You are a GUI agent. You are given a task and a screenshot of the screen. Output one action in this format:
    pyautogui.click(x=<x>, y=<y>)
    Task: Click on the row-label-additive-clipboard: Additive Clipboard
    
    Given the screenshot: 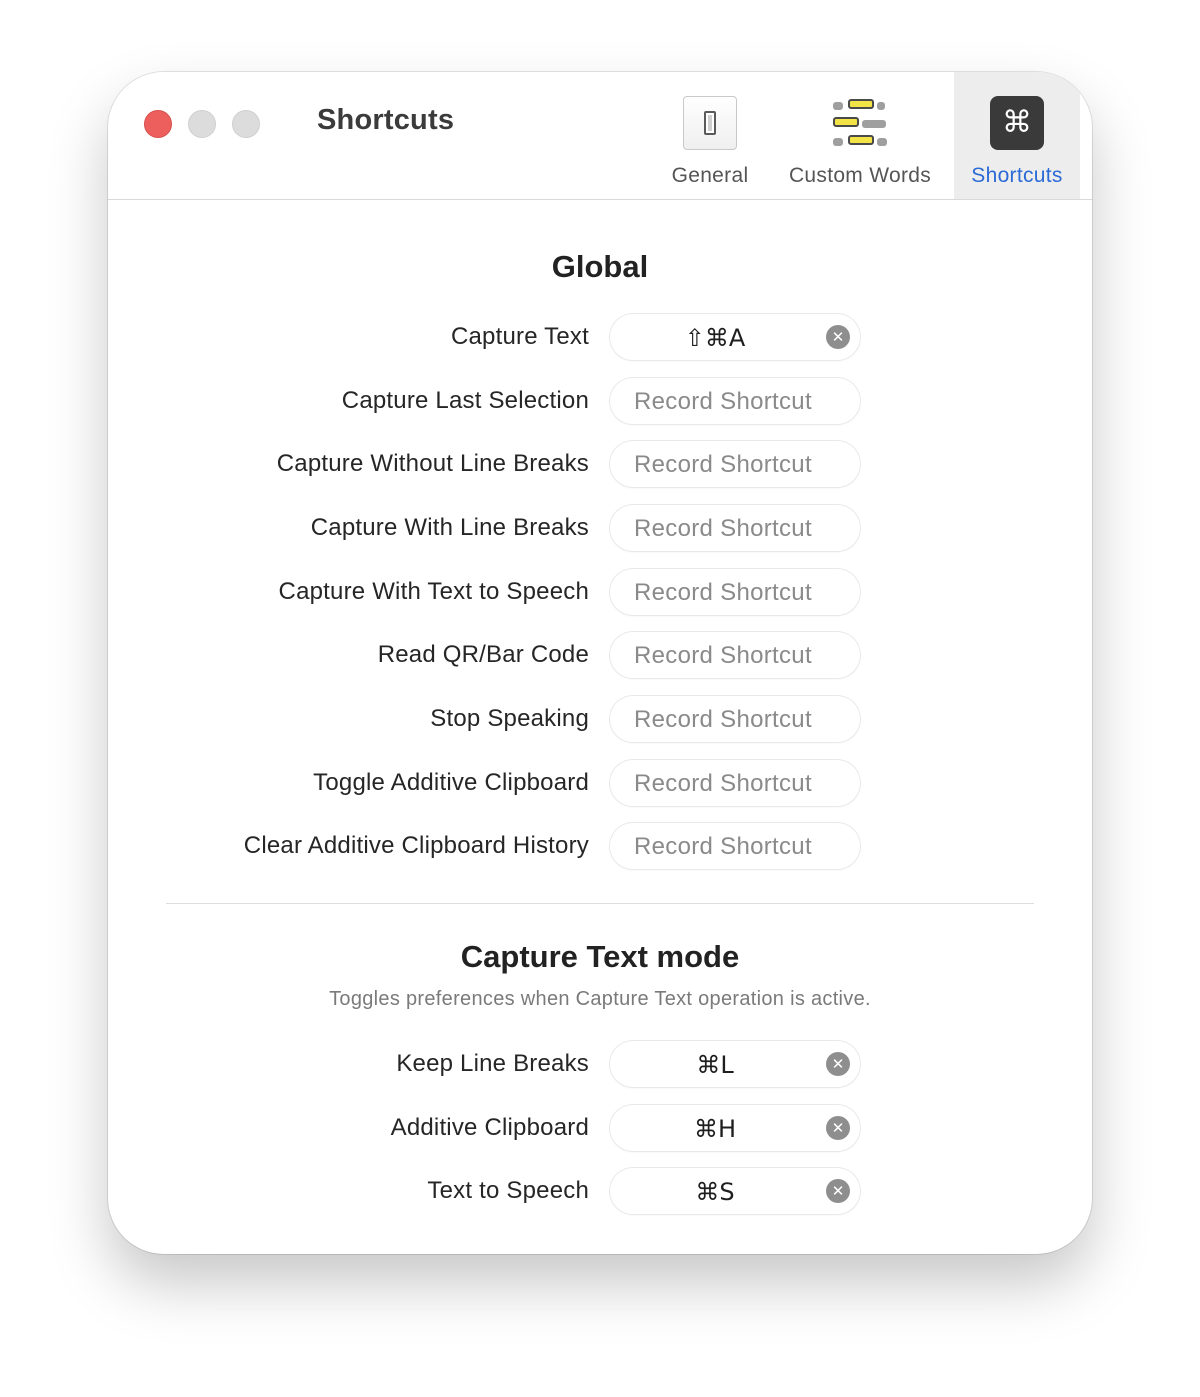 What is the action you would take?
    pyautogui.click(x=489, y=1127)
    